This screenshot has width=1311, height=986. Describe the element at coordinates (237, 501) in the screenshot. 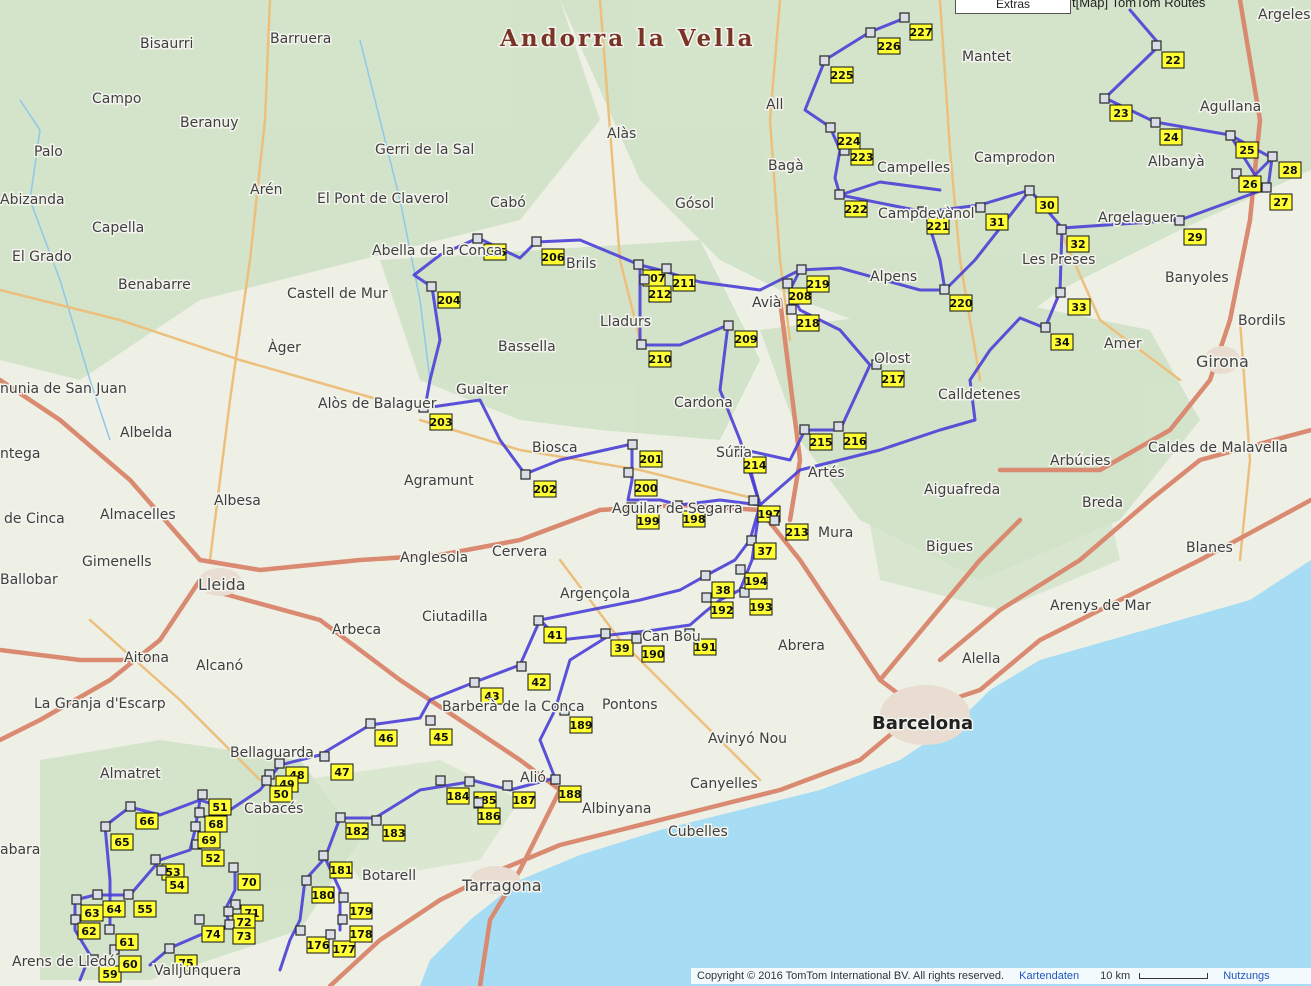

I see `place-label: Albesa` at that location.